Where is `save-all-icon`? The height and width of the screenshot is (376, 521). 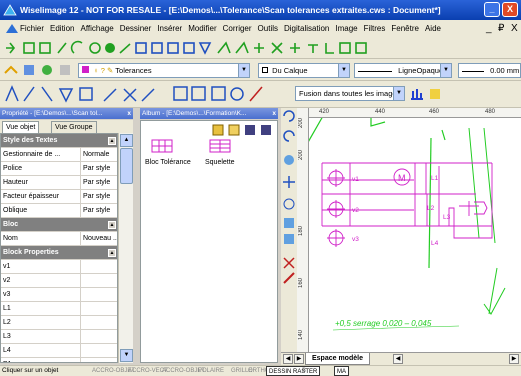 save-all-icon is located at coordinates (266, 130).